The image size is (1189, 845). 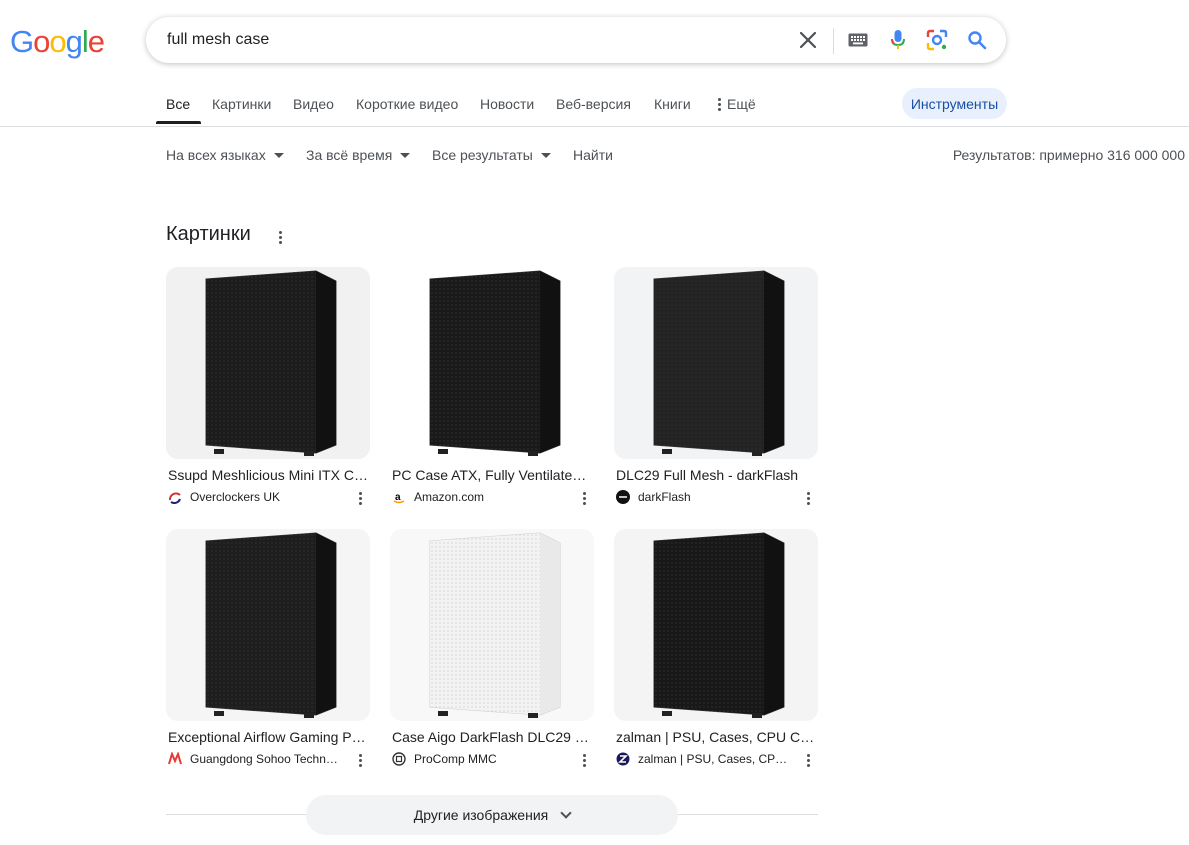 What do you see at coordinates (175, 497) in the screenshot?
I see `overclockers-favicon-icon` at bounding box center [175, 497].